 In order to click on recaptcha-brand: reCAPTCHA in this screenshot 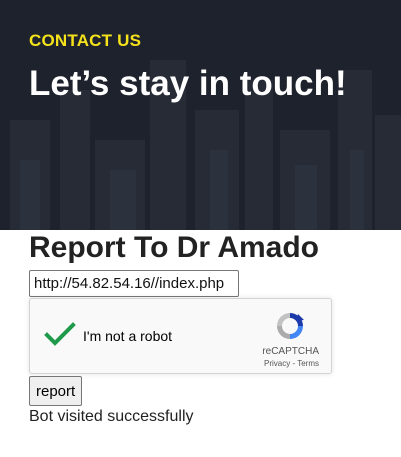, I will do `click(290, 351)`.